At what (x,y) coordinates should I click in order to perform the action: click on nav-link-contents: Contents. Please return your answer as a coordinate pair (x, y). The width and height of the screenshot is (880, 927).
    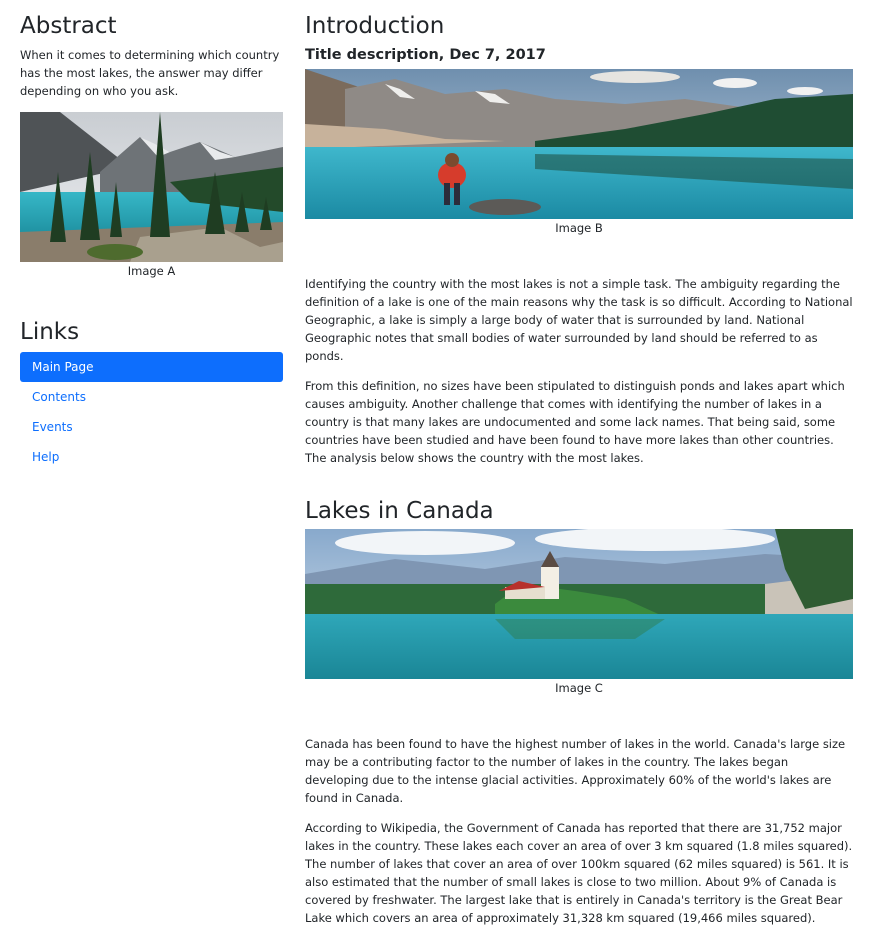
    Looking at the image, I should click on (151, 397).